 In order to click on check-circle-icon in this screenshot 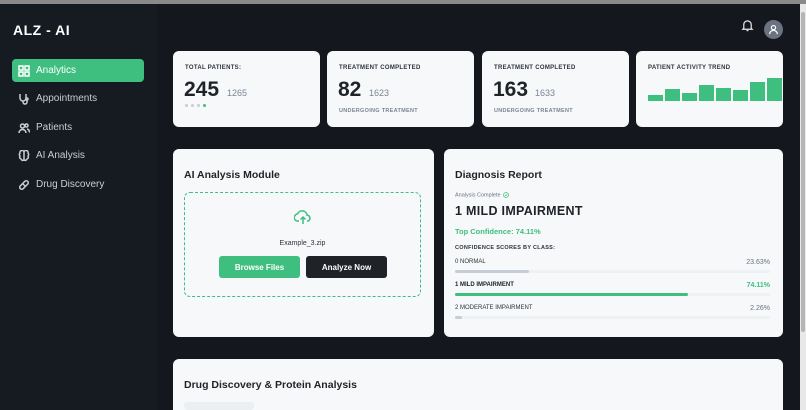, I will do `click(506, 195)`.